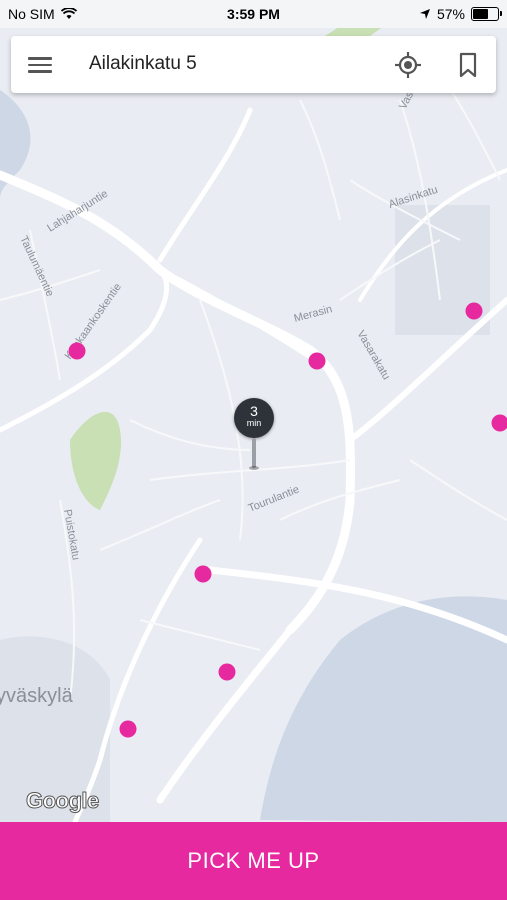  I want to click on address-field: Ailakinkatu 5, so click(143, 64).